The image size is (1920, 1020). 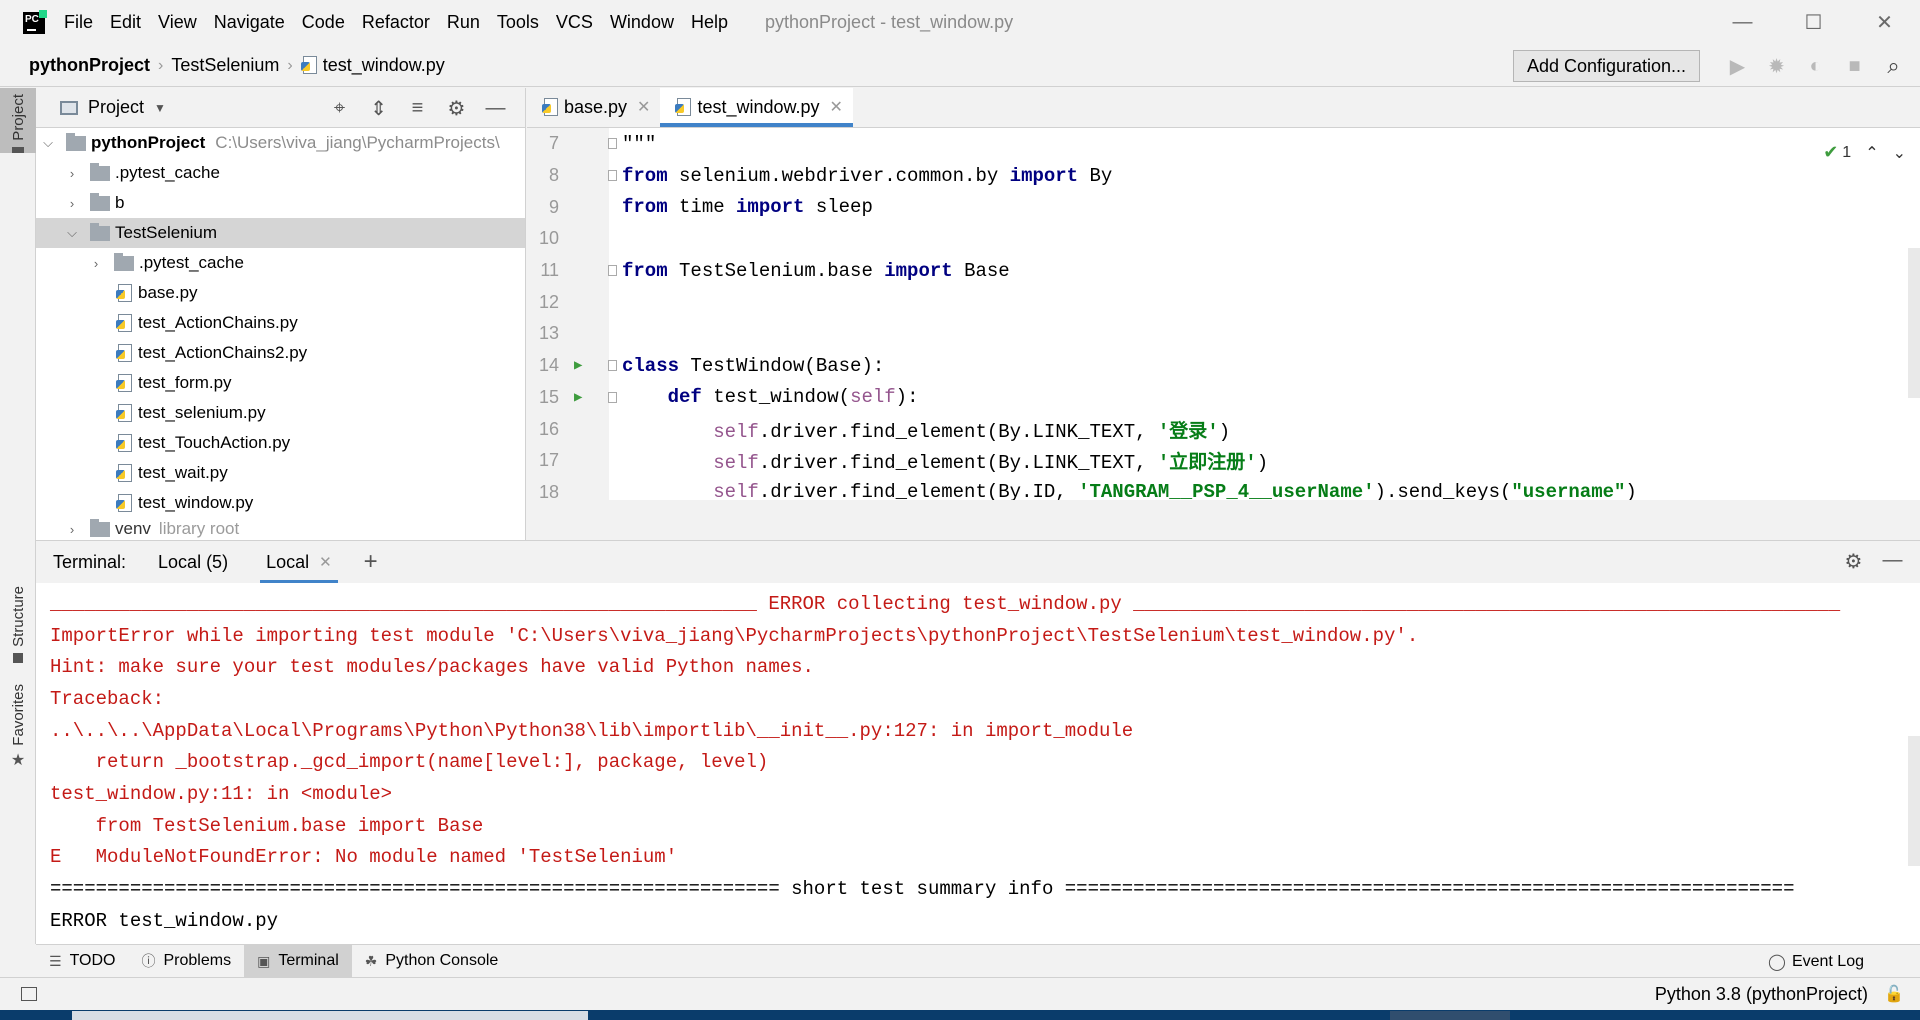 What do you see at coordinates (1914, 801) in the screenshot?
I see `terminal-scrollbar` at bounding box center [1914, 801].